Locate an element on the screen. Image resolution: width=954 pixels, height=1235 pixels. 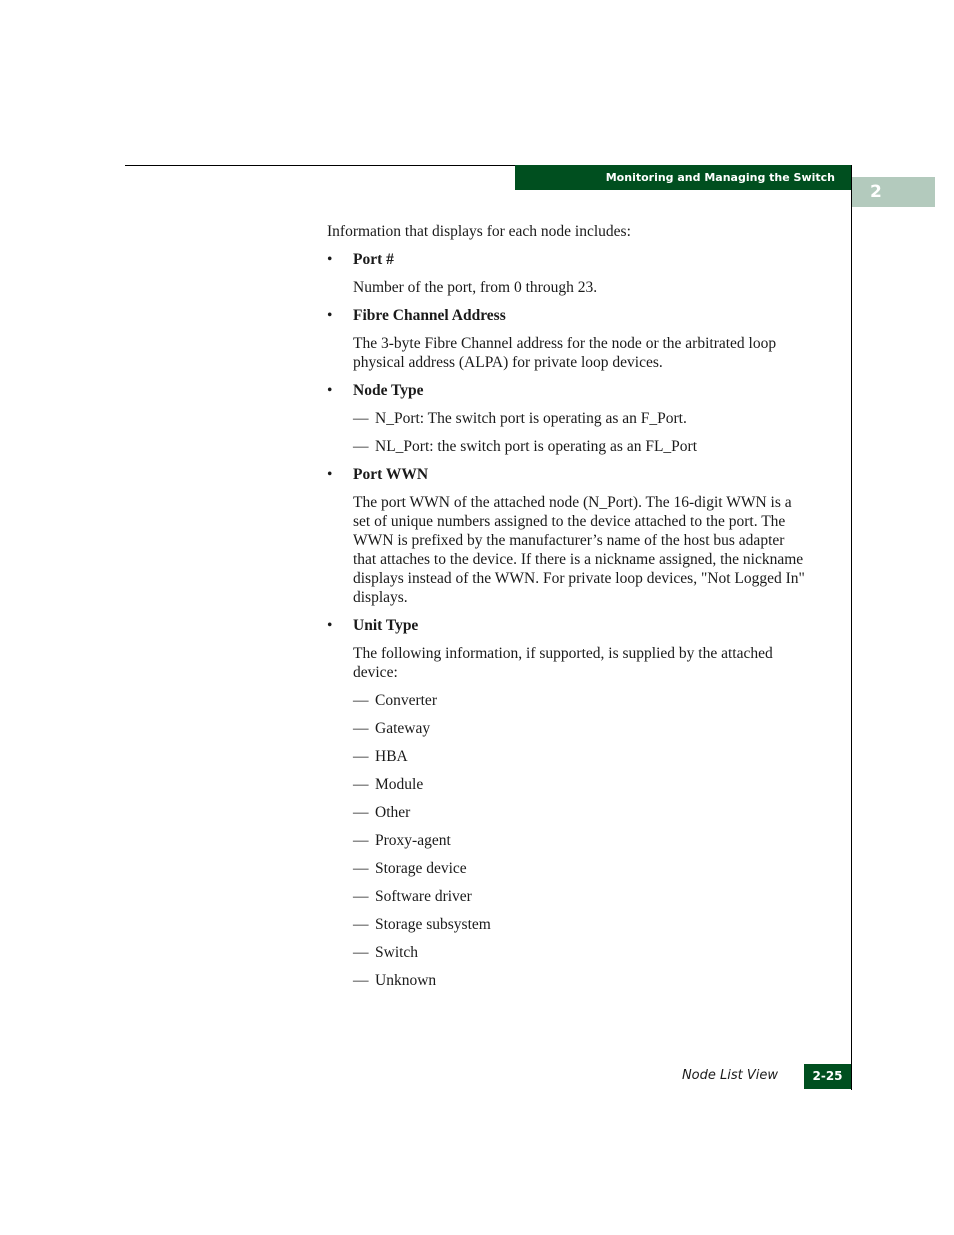
sub-item: — Software driver is located at coordinates (580, 896).